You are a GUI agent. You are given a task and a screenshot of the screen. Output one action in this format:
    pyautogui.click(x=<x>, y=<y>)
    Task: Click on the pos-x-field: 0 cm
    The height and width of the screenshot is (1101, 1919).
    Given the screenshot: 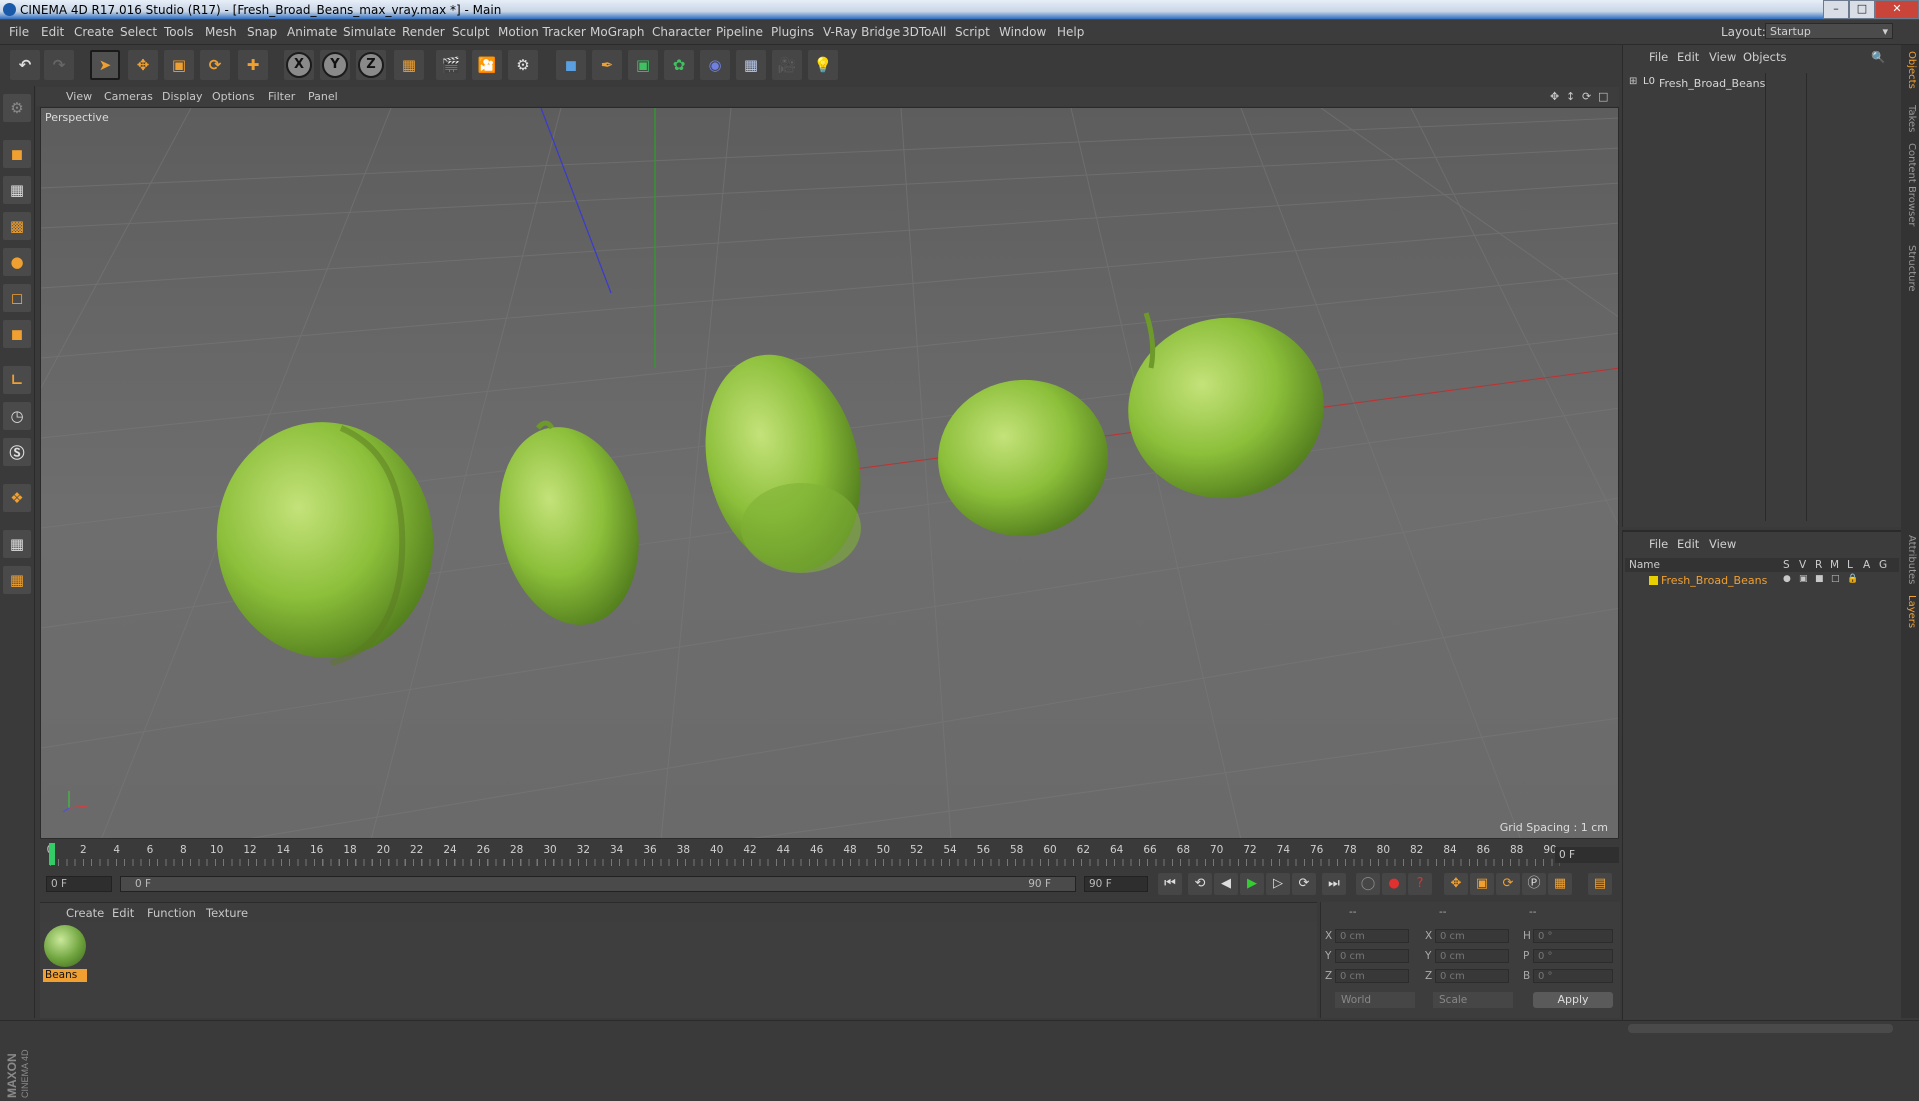 What is the action you would take?
    pyautogui.click(x=1372, y=936)
    